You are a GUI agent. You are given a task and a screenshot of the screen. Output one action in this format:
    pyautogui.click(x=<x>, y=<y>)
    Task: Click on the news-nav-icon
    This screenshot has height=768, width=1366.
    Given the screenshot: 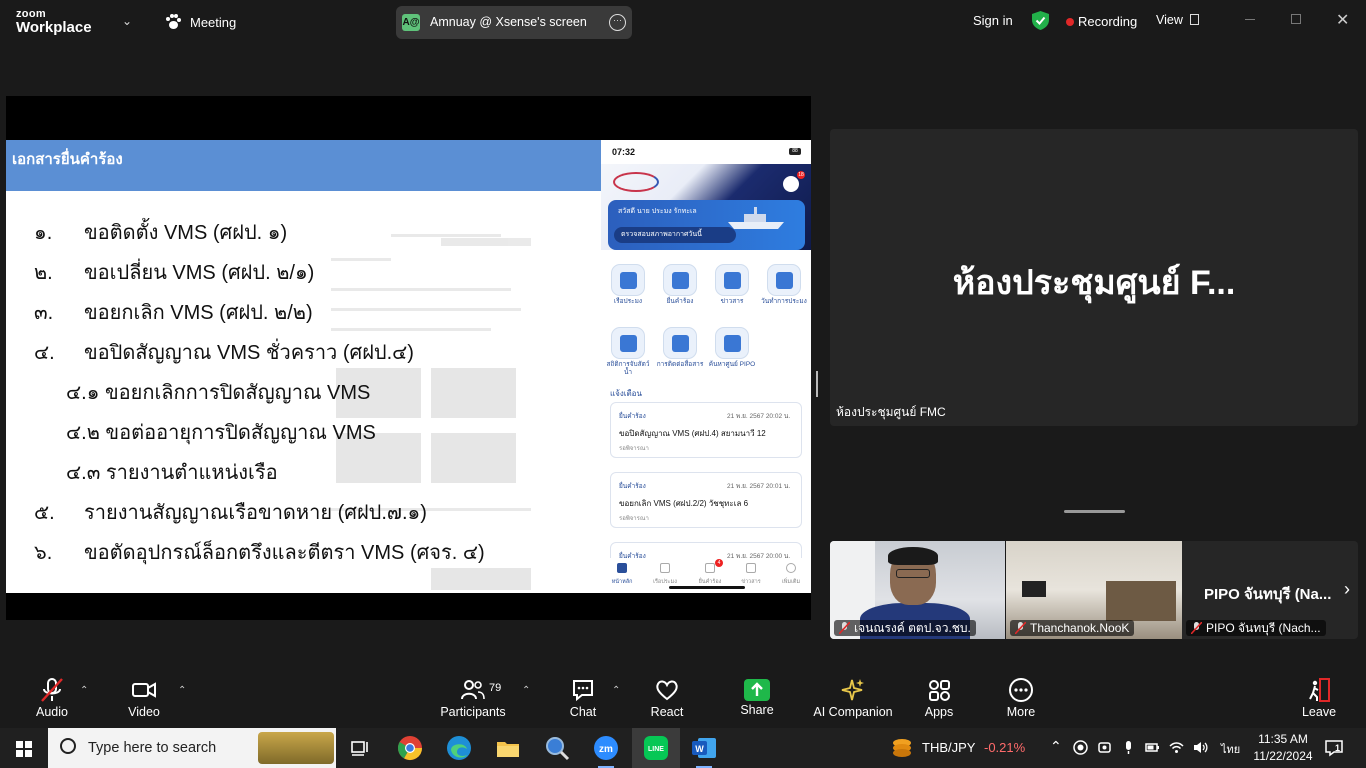 What is the action you would take?
    pyautogui.click(x=751, y=568)
    